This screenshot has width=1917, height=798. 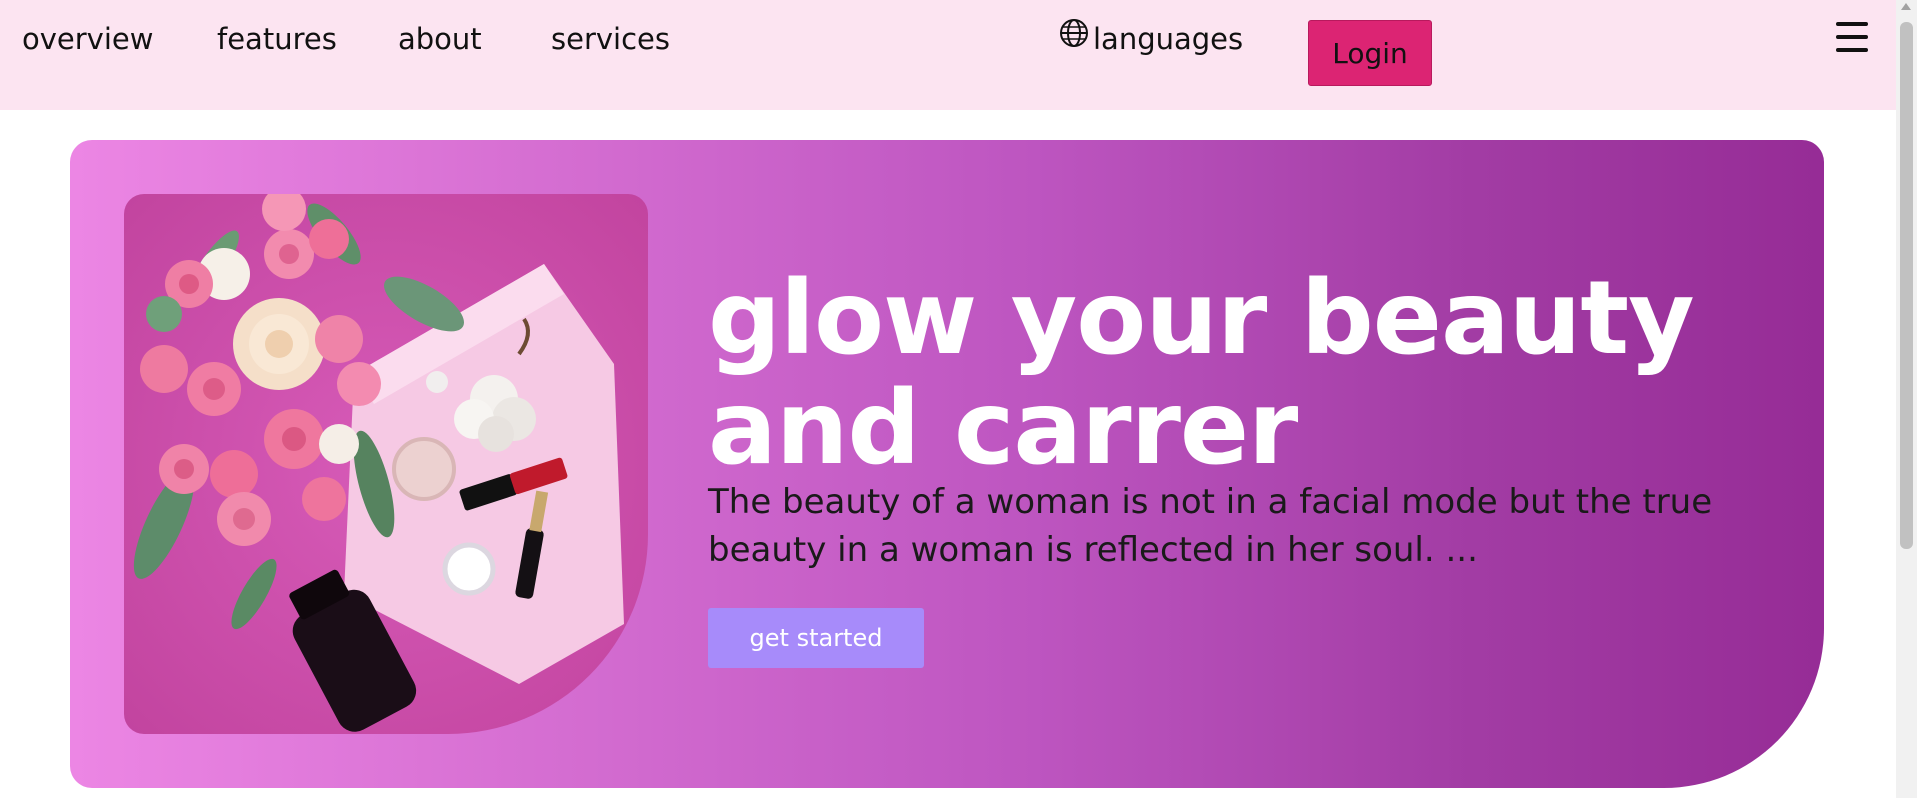 What do you see at coordinates (87, 39) in the screenshot?
I see `nav-link-overview: overview` at bounding box center [87, 39].